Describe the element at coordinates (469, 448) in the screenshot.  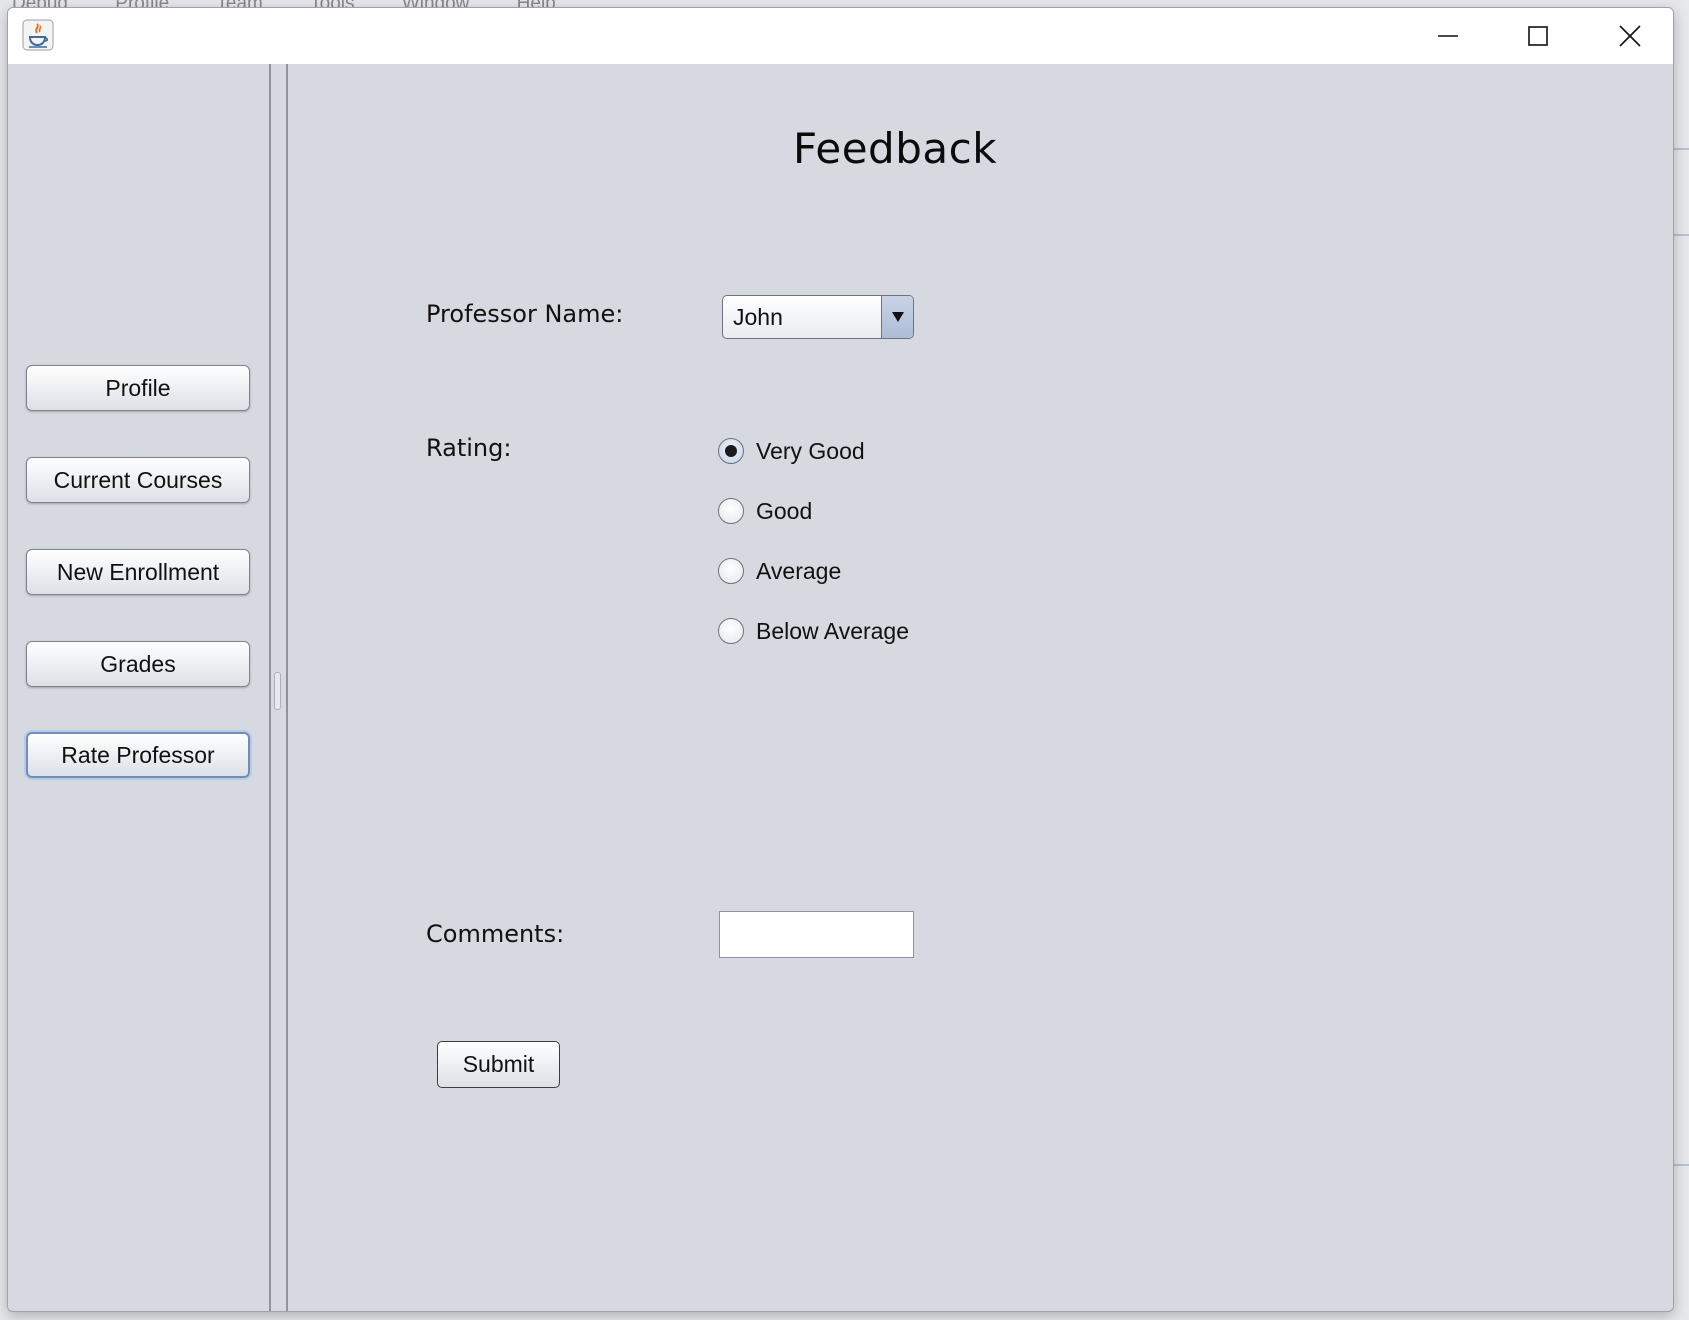
I see `rating-label: Rating:` at that location.